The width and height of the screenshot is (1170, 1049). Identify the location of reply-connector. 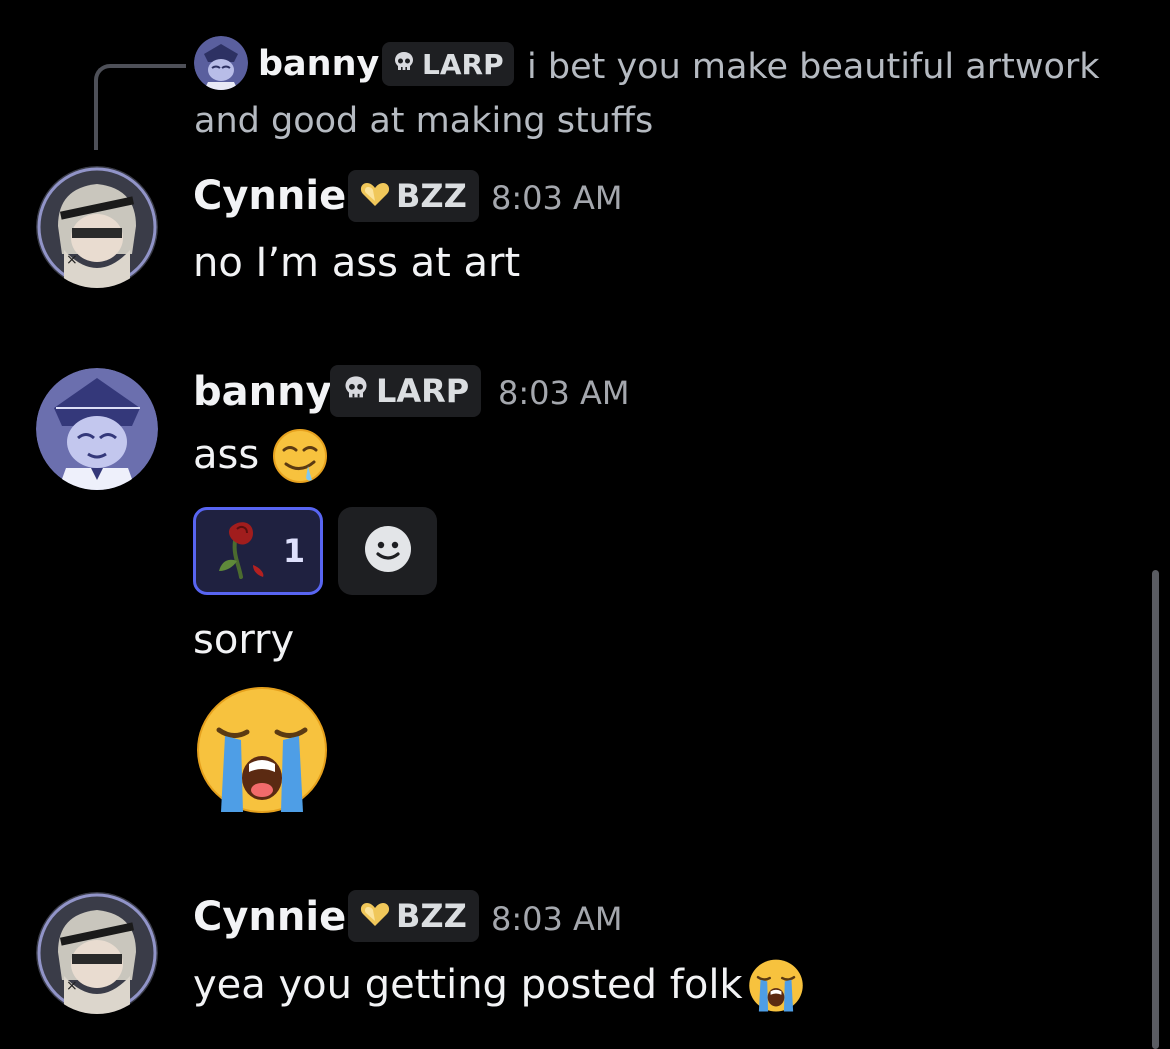
(140, 107).